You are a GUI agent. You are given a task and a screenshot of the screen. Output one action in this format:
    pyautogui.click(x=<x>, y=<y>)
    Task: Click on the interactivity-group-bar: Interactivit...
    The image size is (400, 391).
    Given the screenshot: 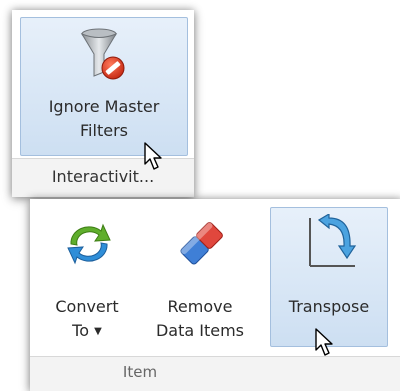 What is the action you would take?
    pyautogui.click(x=103, y=177)
    